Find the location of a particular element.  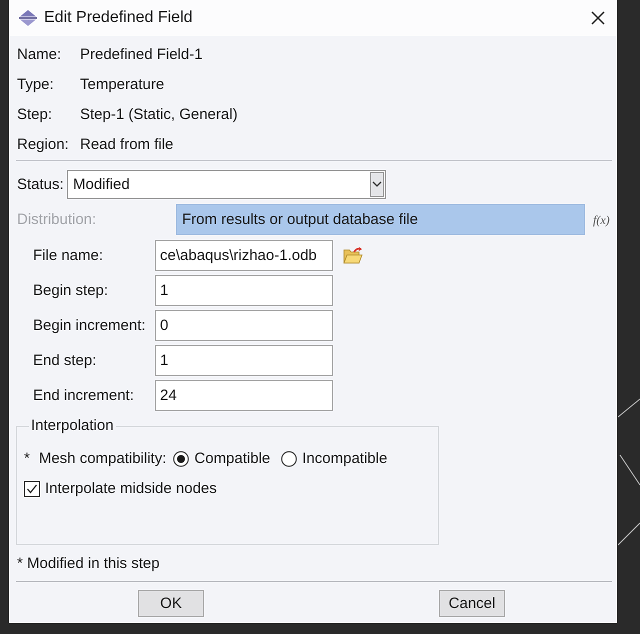

field-label: End increment: is located at coordinates (84, 395).